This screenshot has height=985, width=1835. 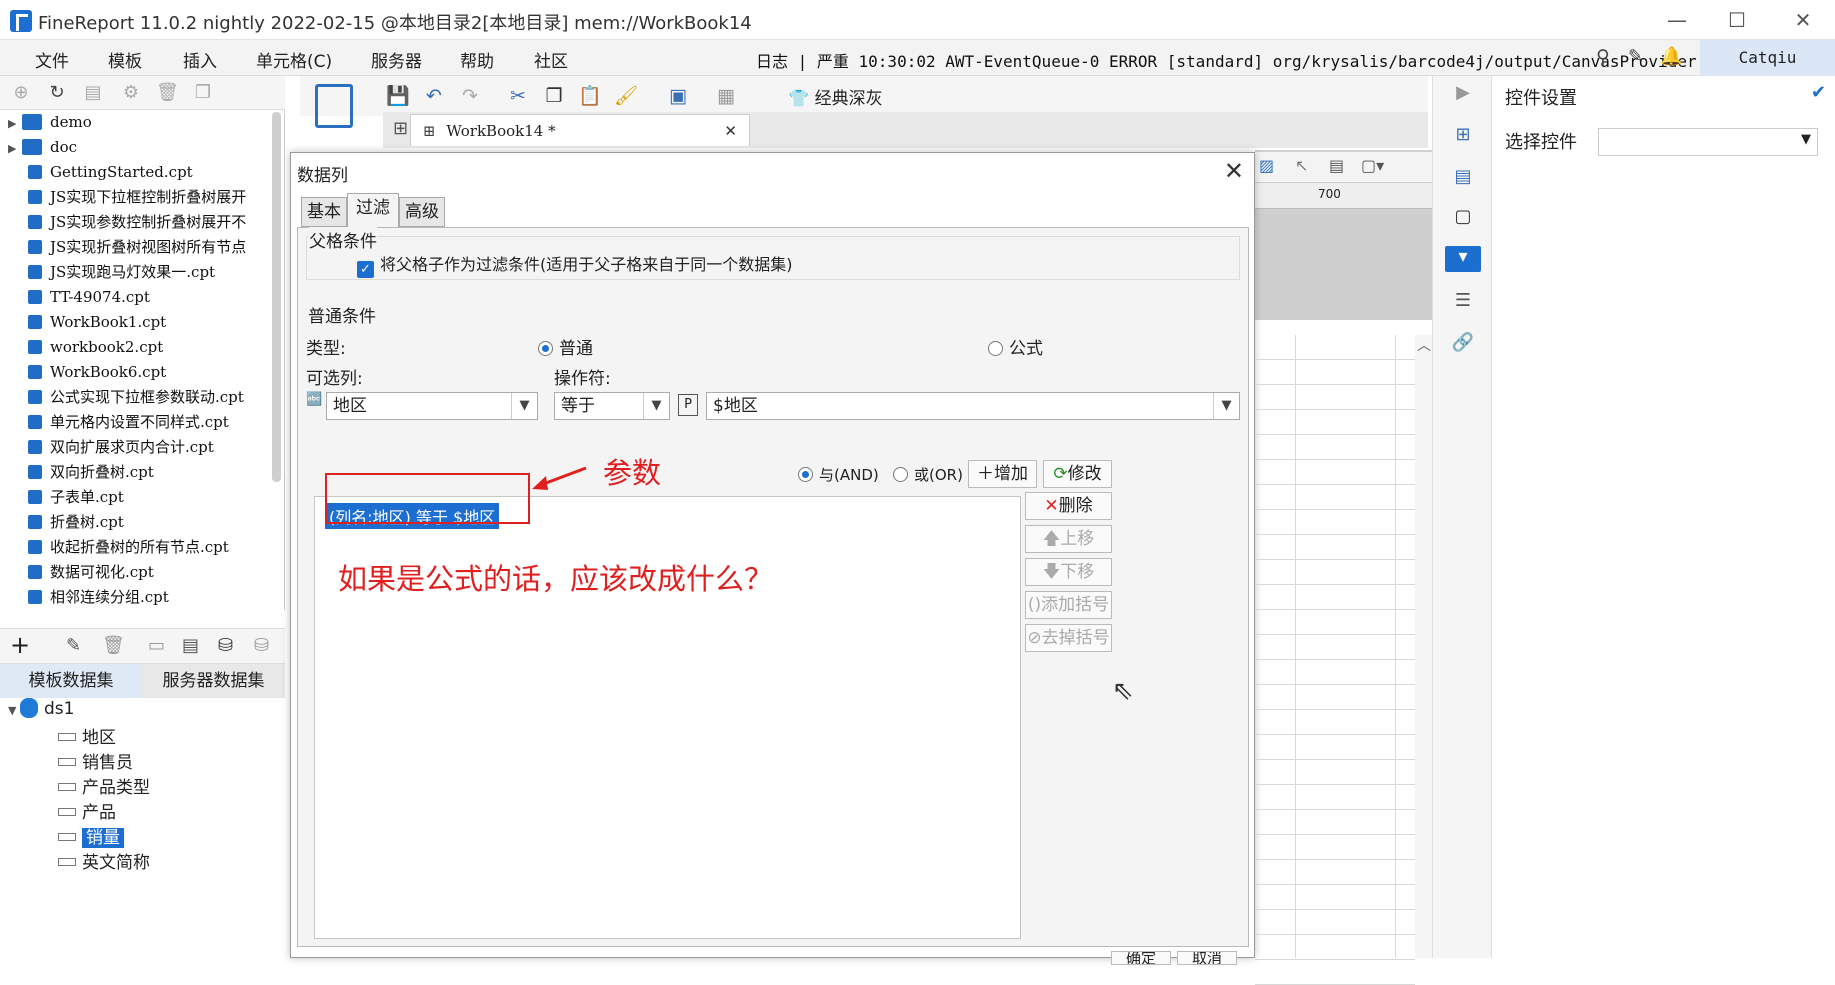 I want to click on tree-file: JS实现跑马灯效果一.cpt, so click(x=121, y=272).